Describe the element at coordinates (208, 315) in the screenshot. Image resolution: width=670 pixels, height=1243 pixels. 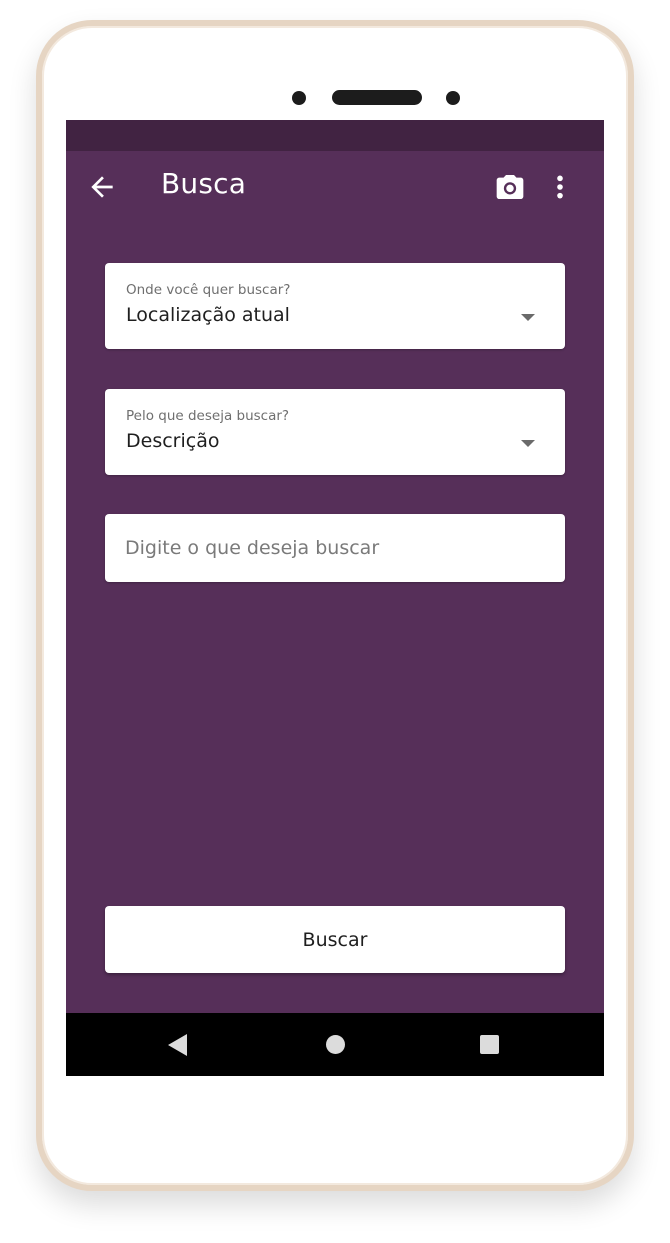
I see `location-select-value: Localização atual` at that location.